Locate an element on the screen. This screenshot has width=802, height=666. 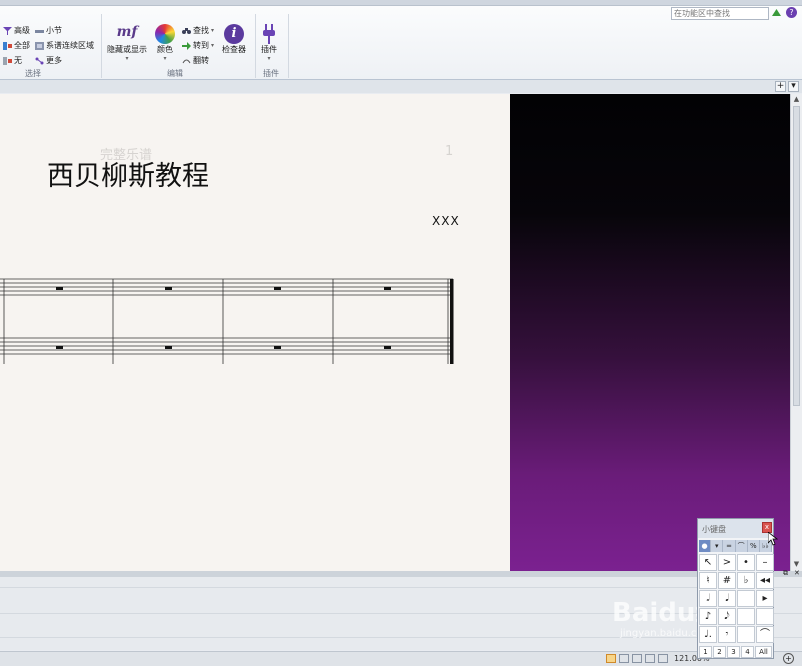
collapse-ribbon-icon is located at coordinates (776, 12).